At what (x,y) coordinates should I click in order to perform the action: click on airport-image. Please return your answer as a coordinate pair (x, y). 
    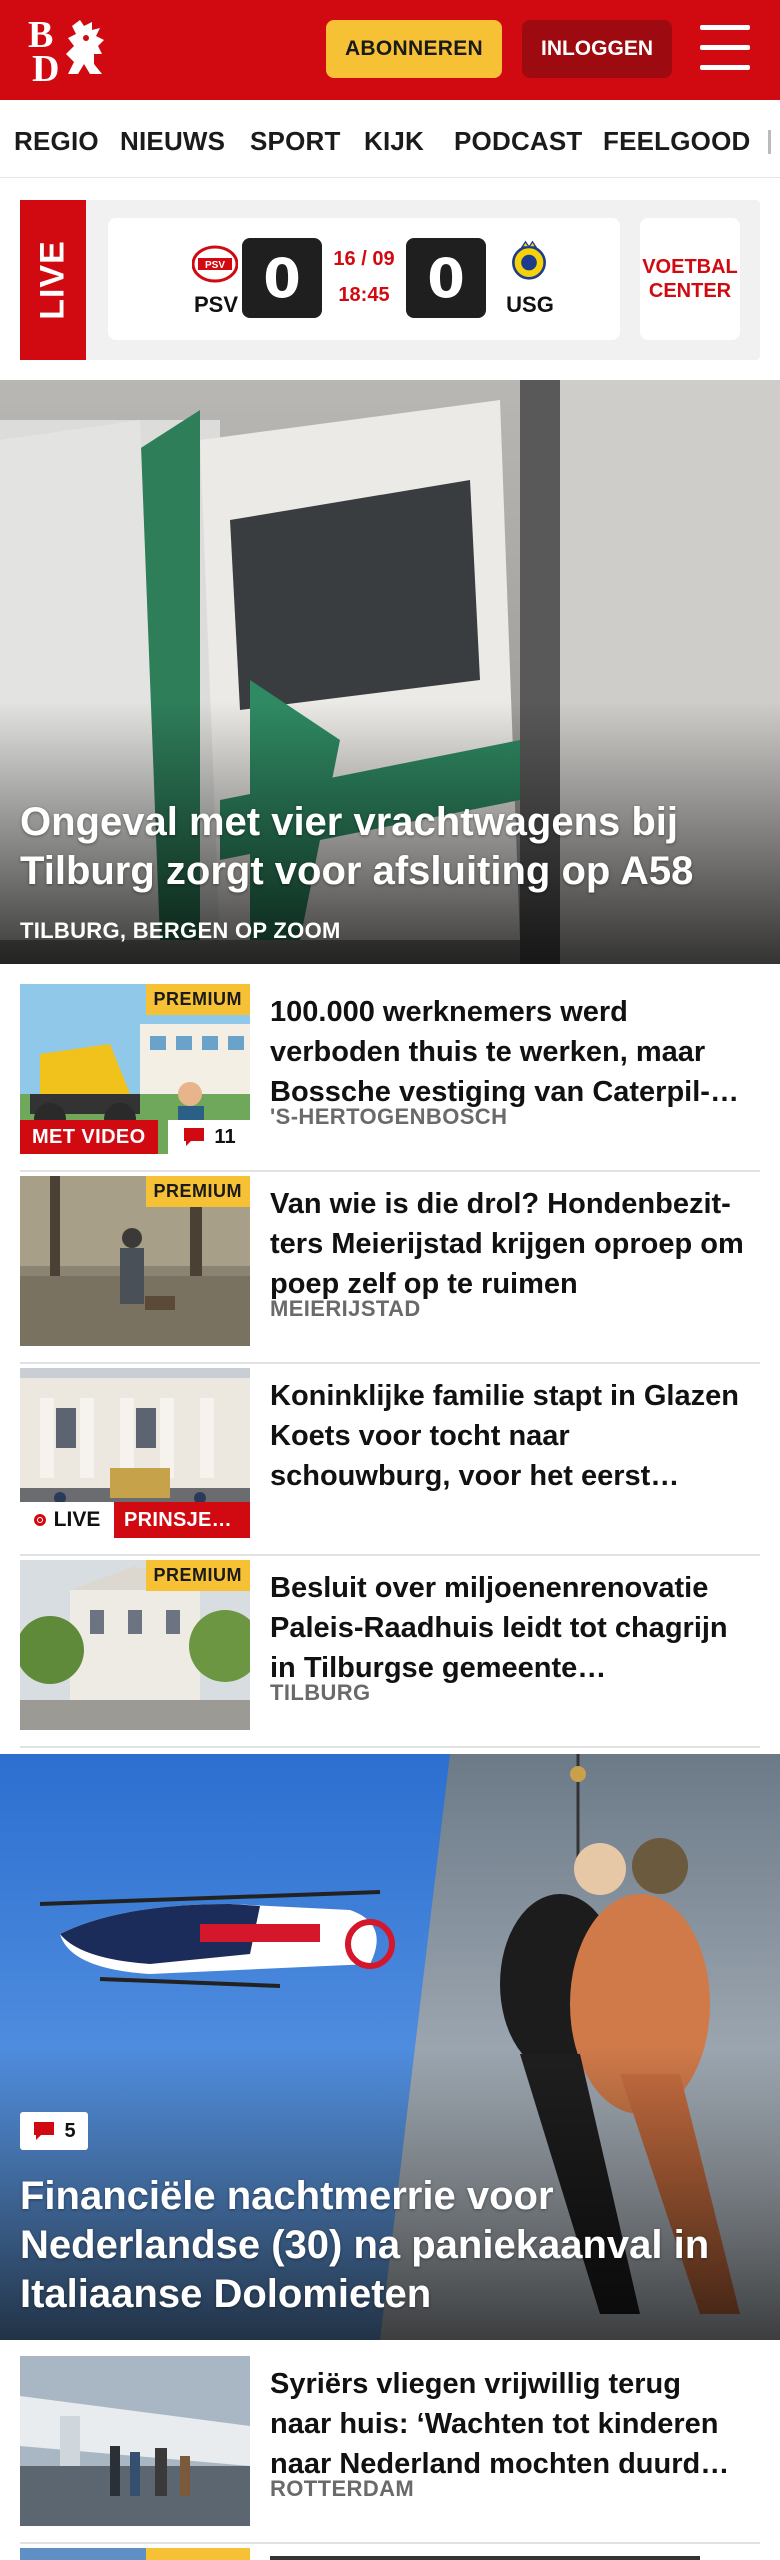
    Looking at the image, I should click on (135, 2441).